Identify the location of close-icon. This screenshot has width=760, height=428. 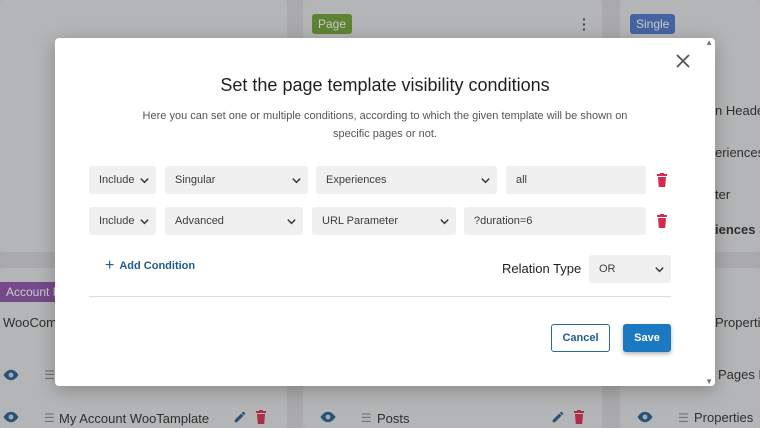
(683, 61).